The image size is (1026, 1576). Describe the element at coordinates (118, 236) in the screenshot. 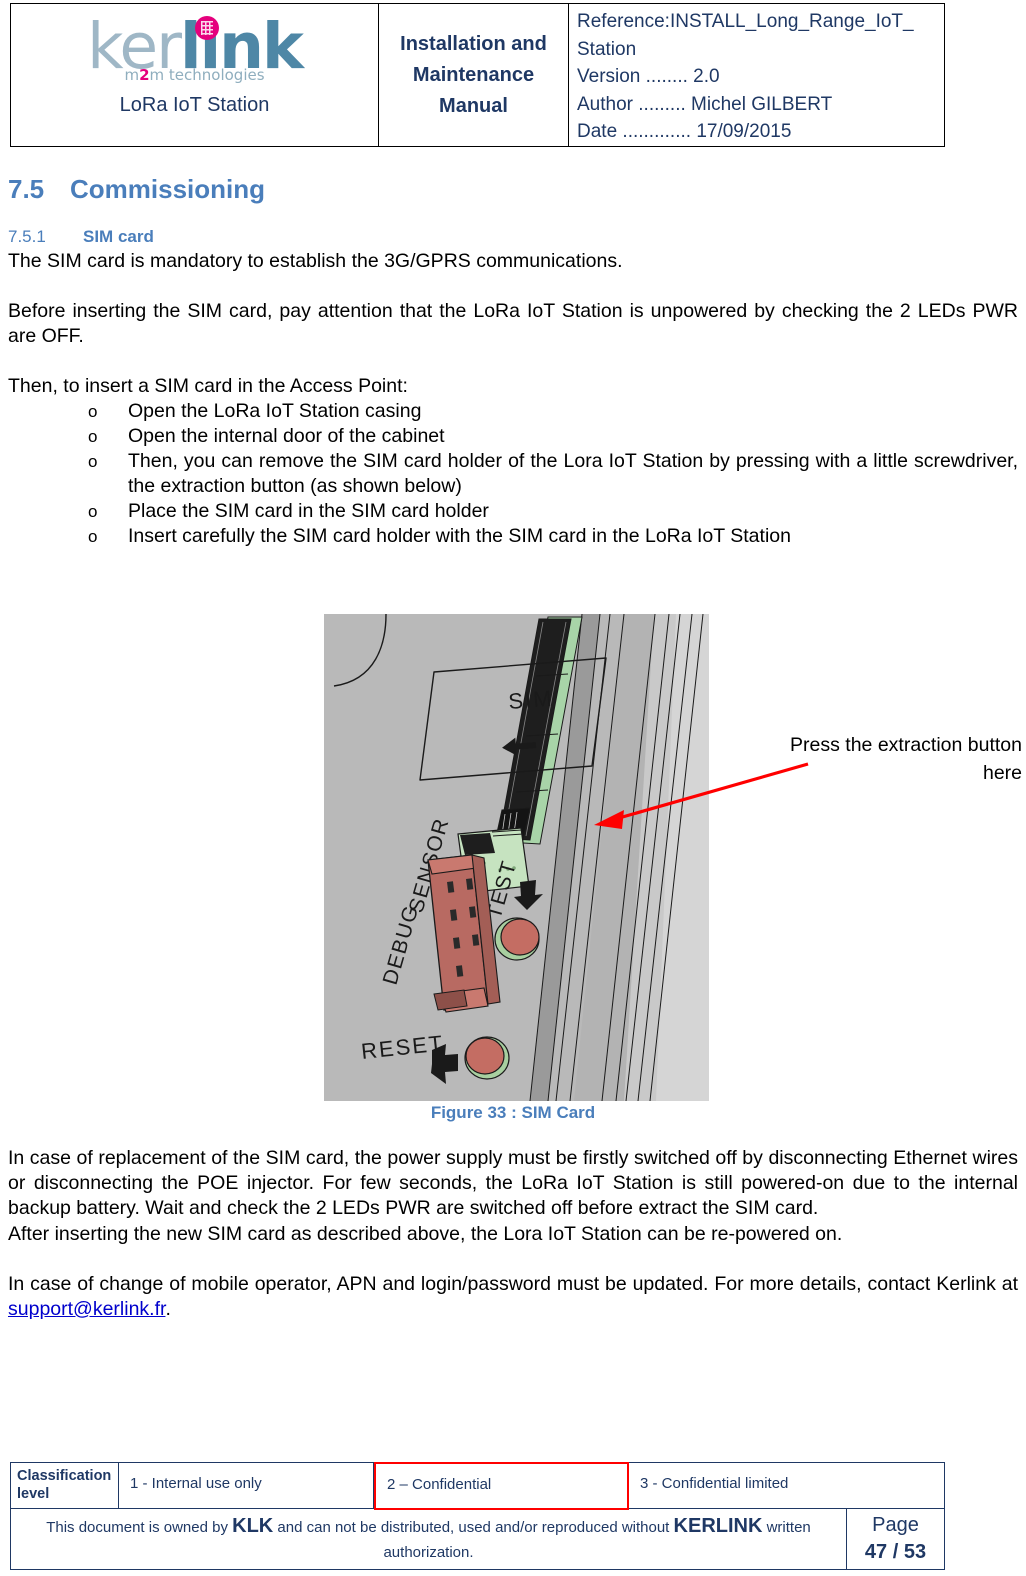

I see `subsection-title: SIM card` at that location.